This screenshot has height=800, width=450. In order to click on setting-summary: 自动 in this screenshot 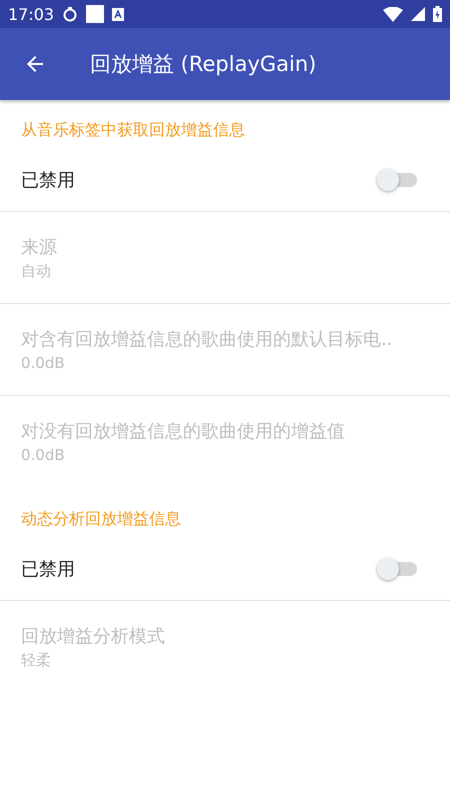, I will do `click(36, 271)`.